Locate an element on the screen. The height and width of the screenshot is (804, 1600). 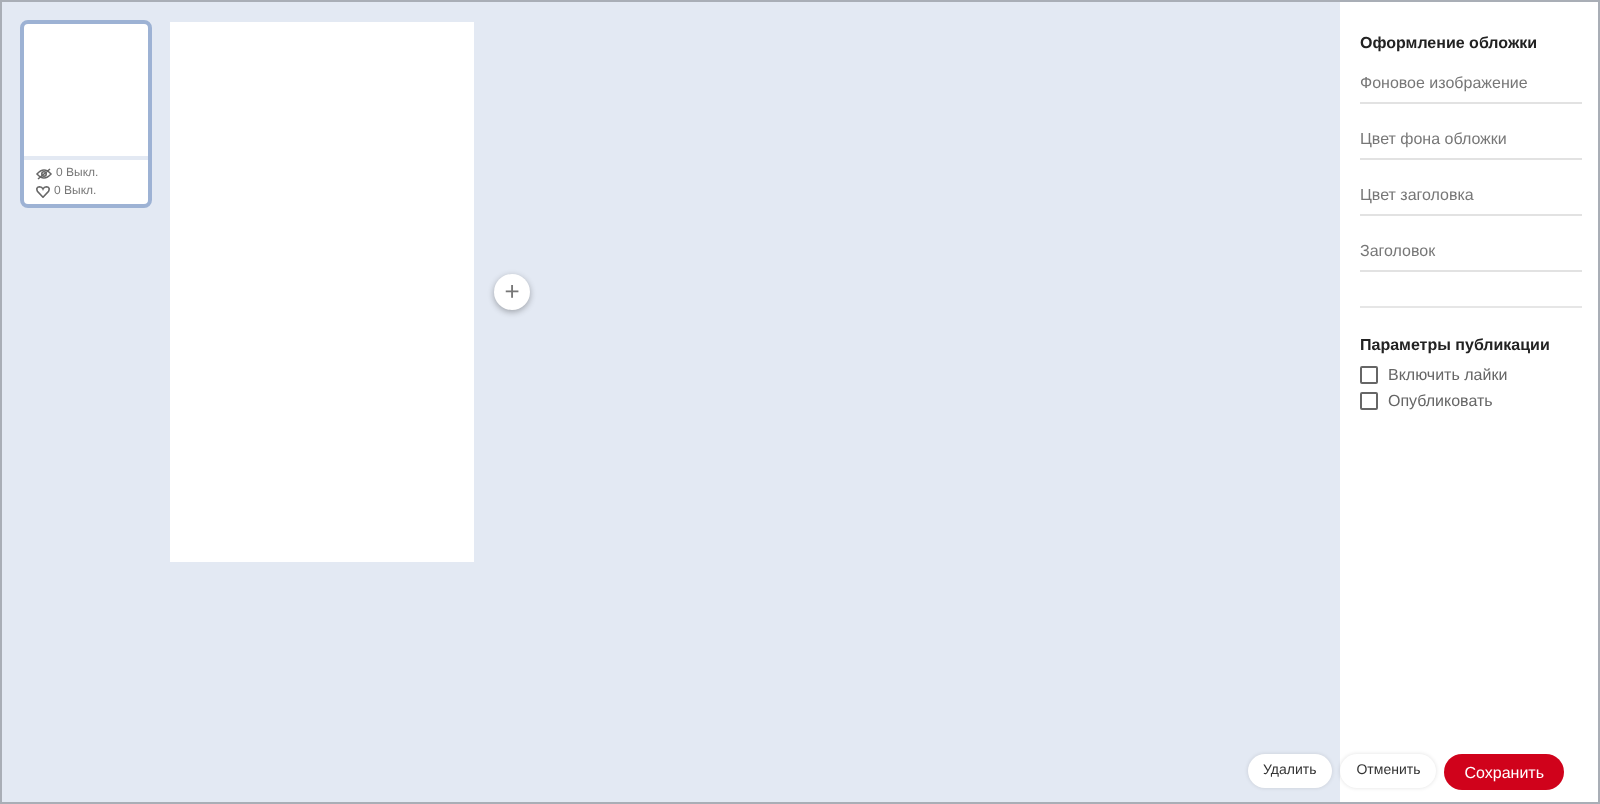
eye-icon is located at coordinates (44, 174).